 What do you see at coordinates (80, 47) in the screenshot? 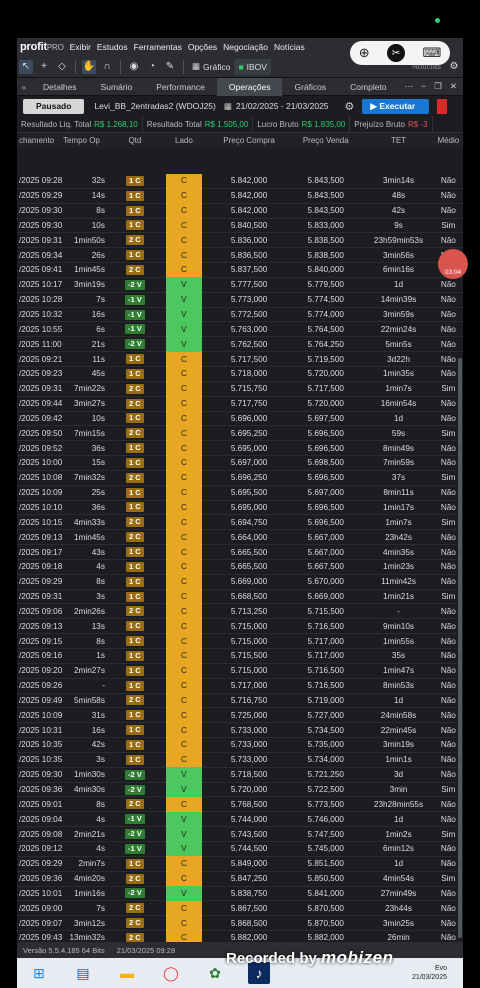
I see `menu-item-exibir: Exibir` at bounding box center [80, 47].